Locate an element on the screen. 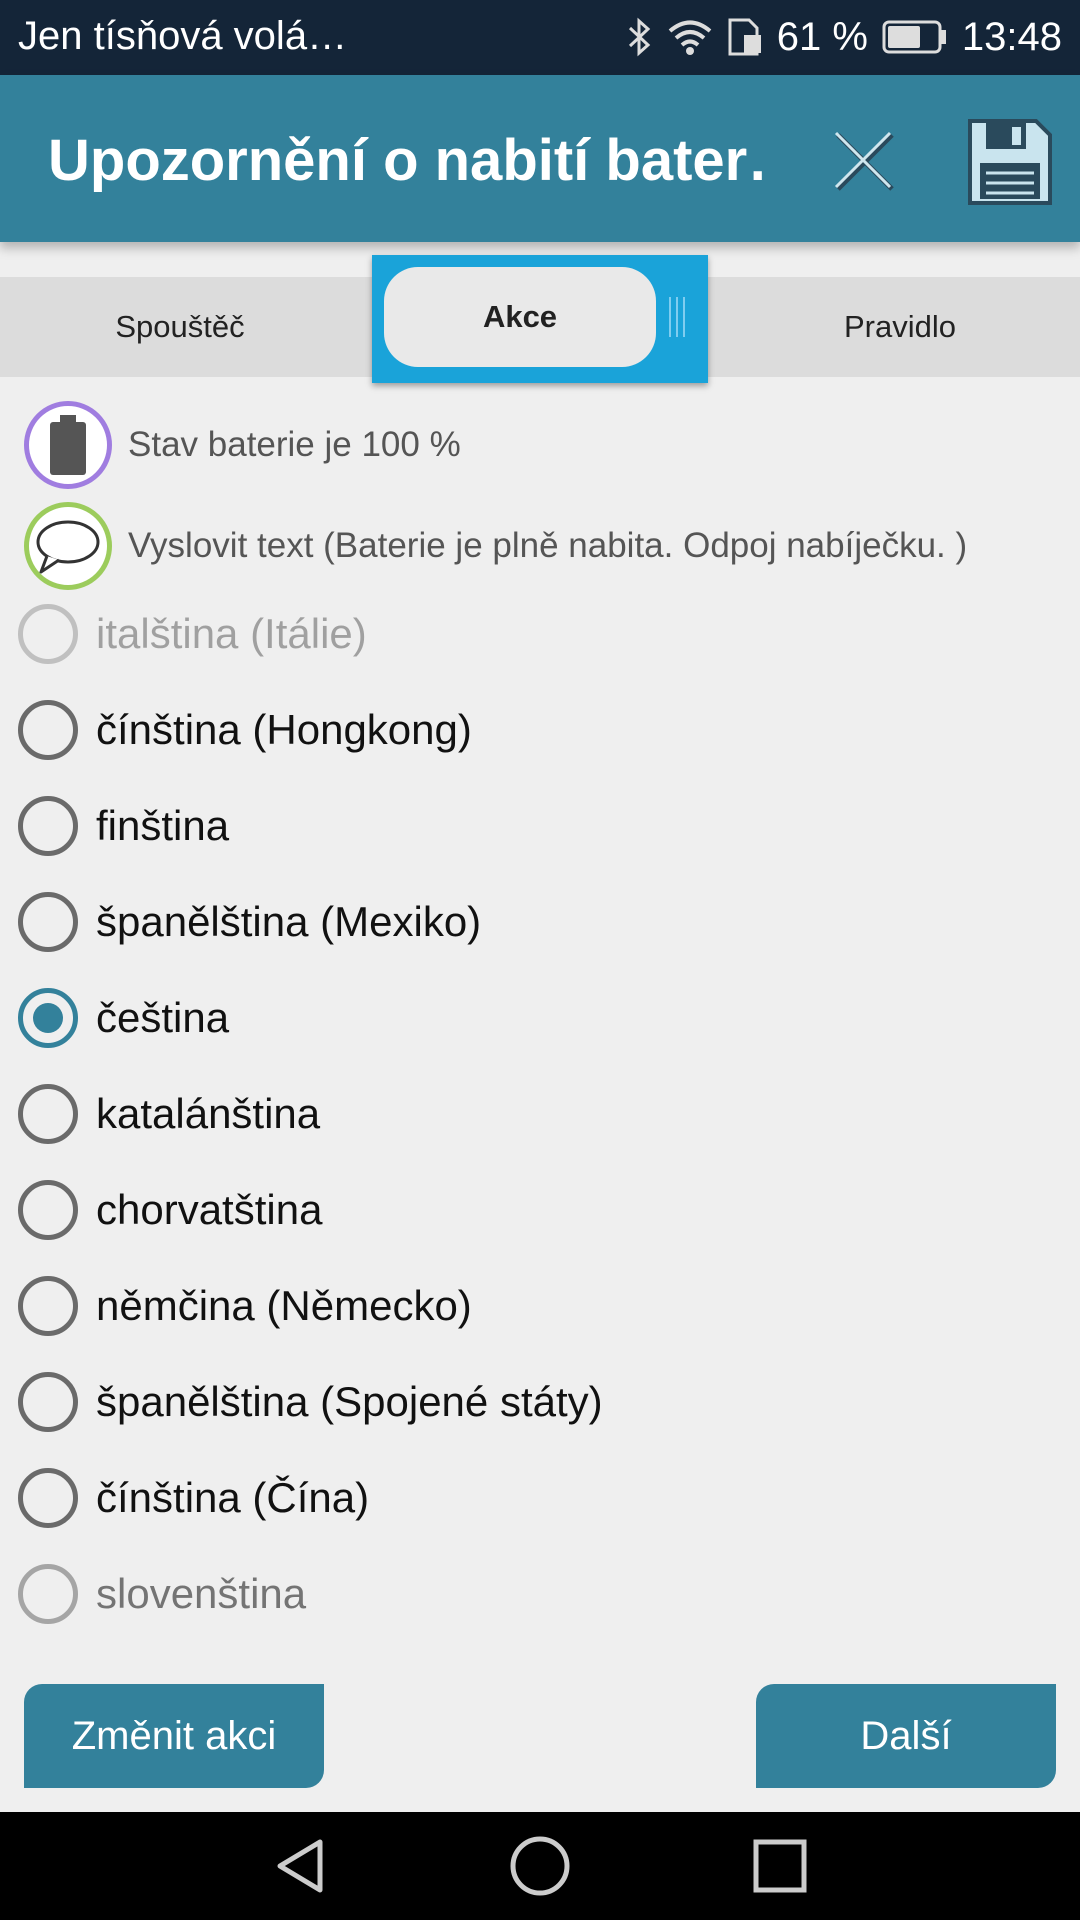 The width and height of the screenshot is (1080, 1920). language-label: slovenština is located at coordinates (201, 1593).